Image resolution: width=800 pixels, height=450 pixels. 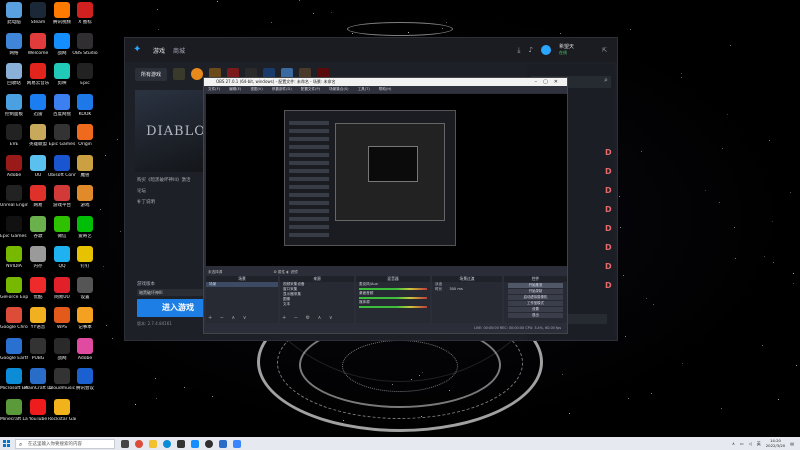 I want to click on desktop-icon: Adobe, so click(x=85, y=349).